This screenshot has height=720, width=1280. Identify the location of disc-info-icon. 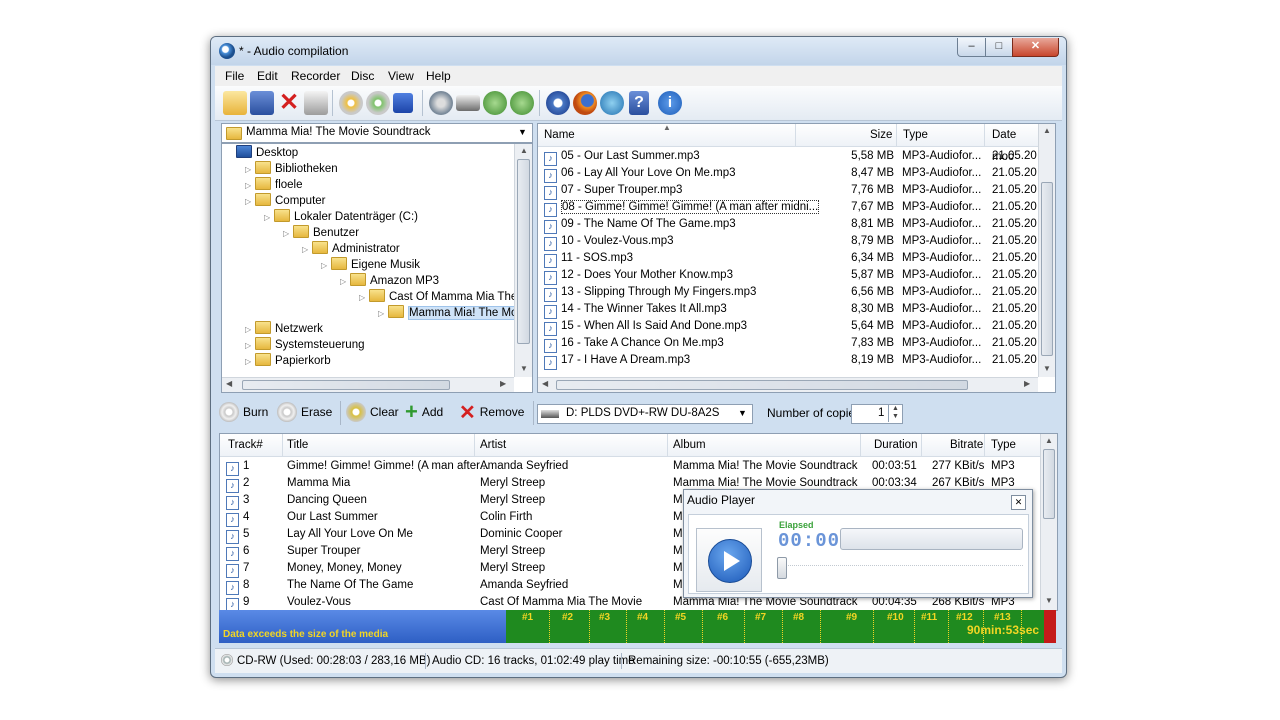
(441, 103).